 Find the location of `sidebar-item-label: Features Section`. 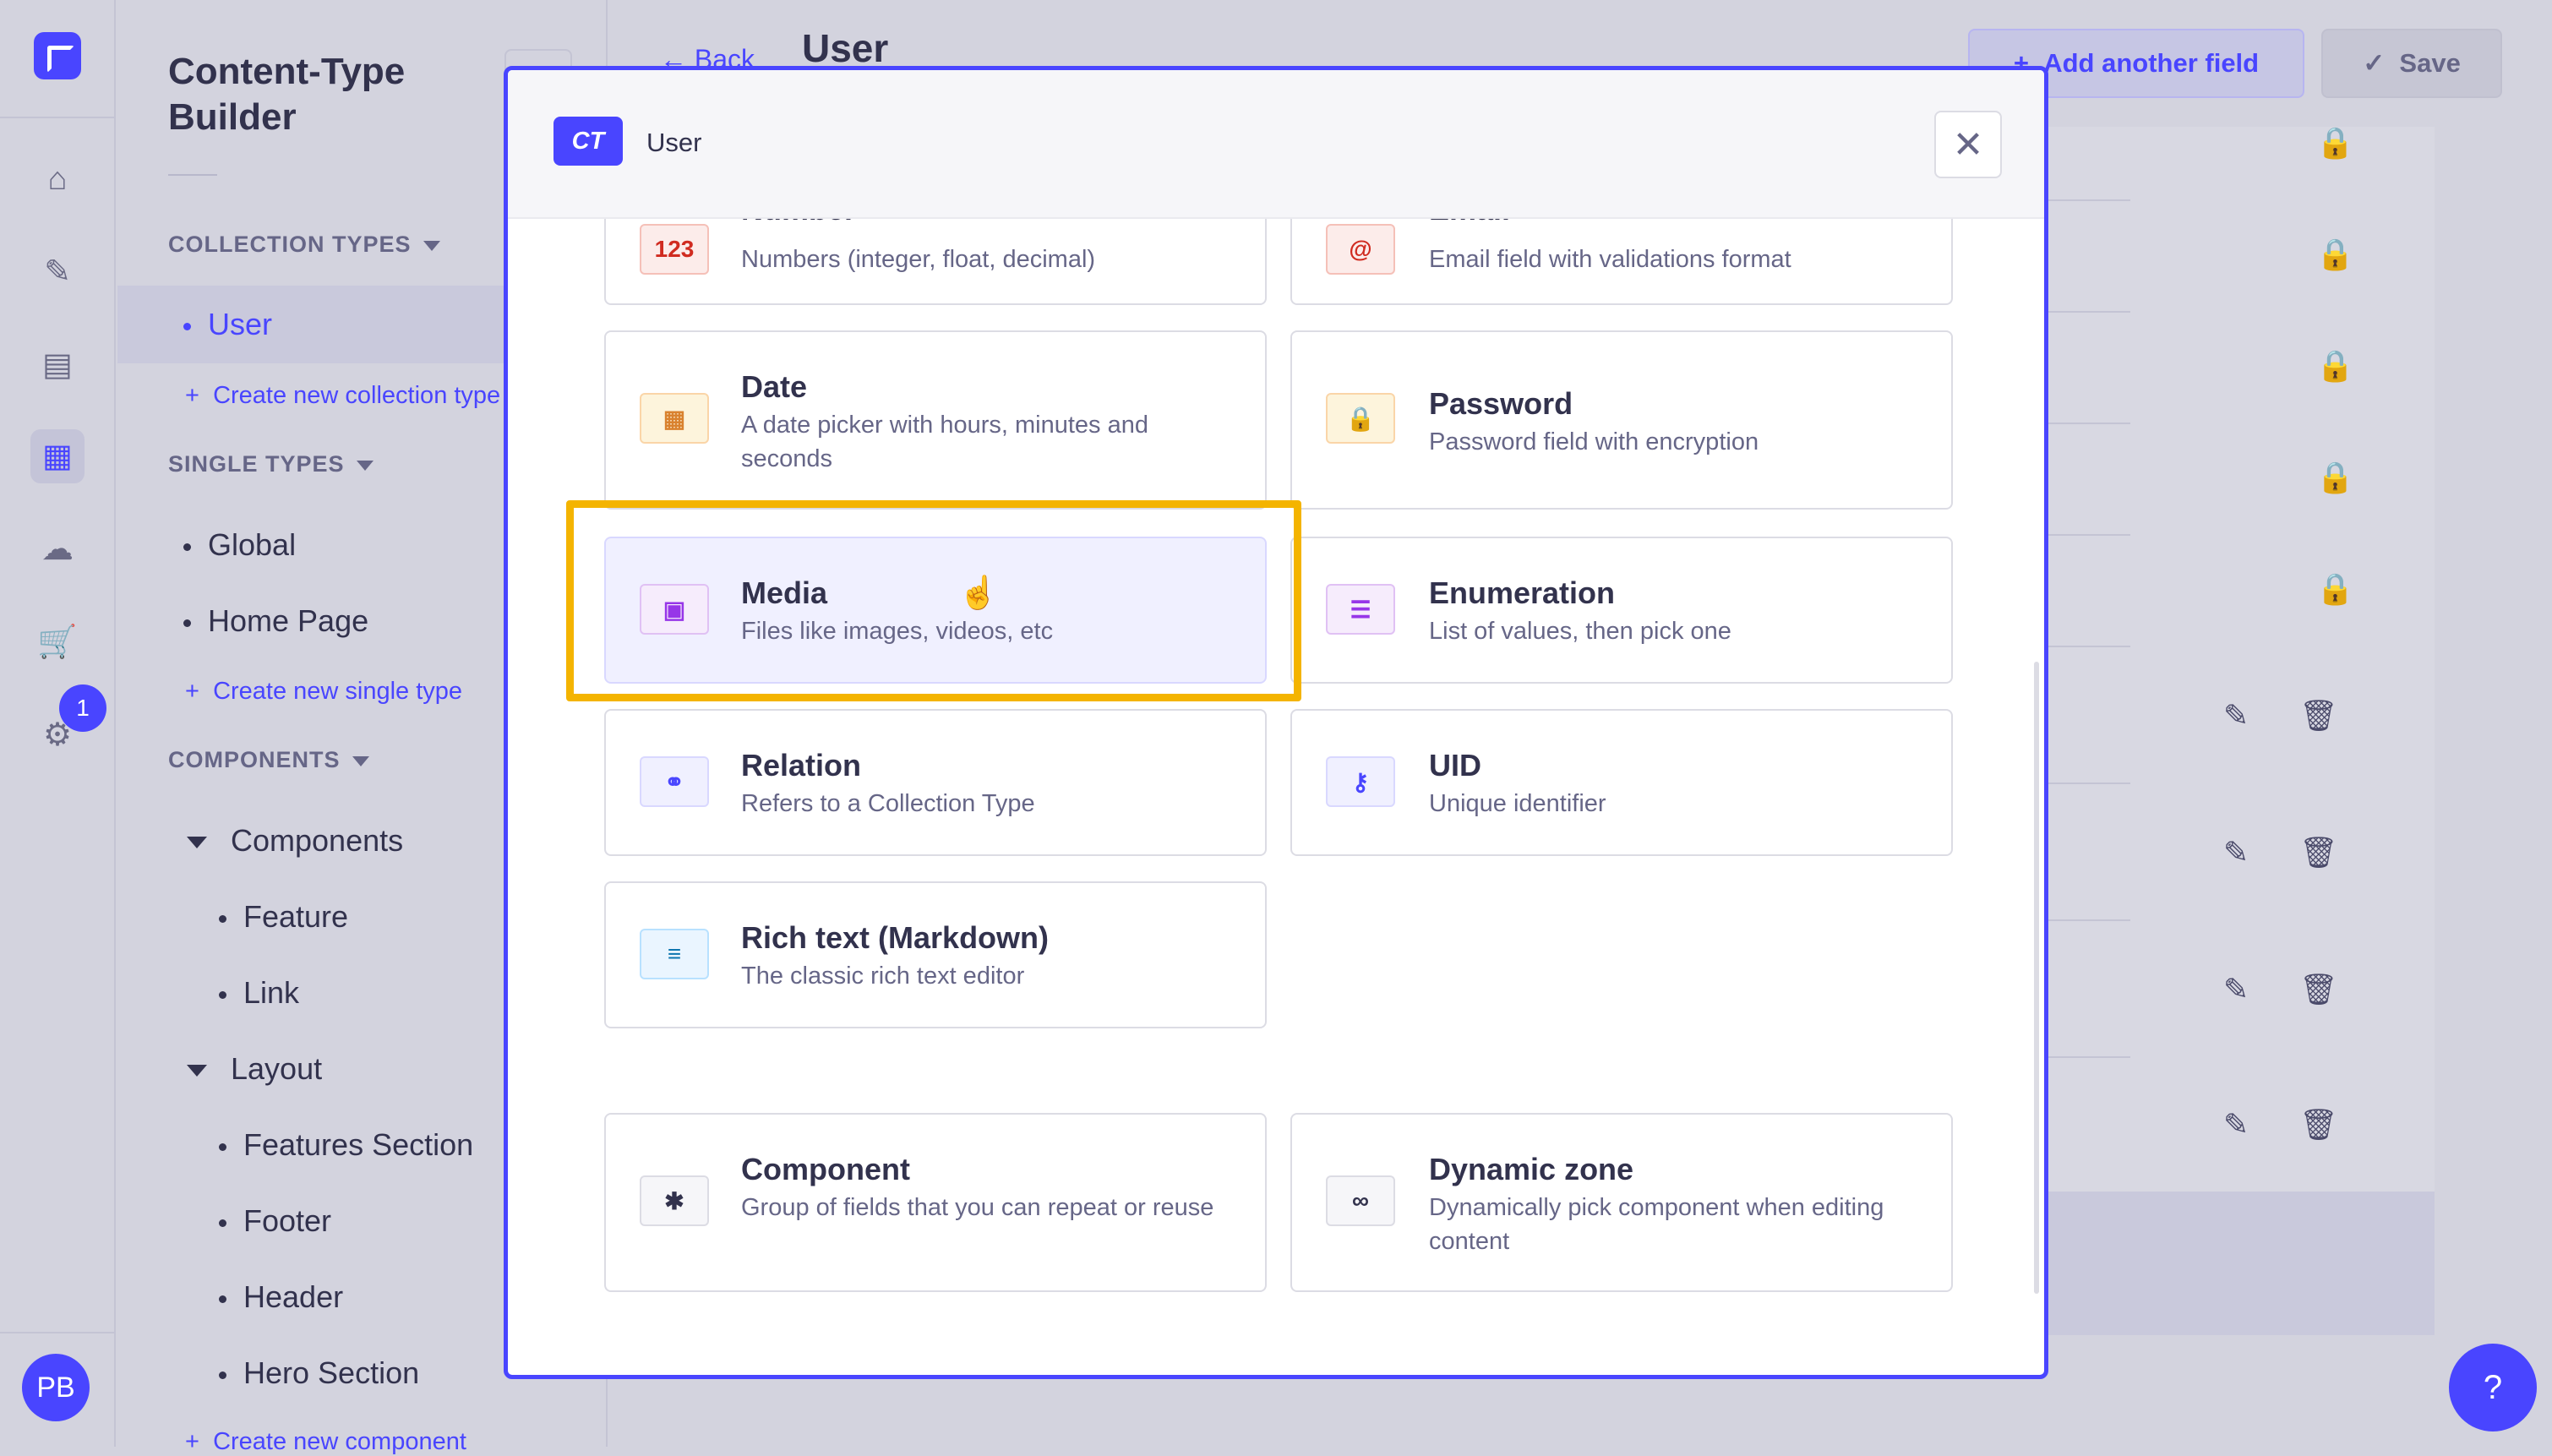

sidebar-item-label: Features Section is located at coordinates (358, 1144).